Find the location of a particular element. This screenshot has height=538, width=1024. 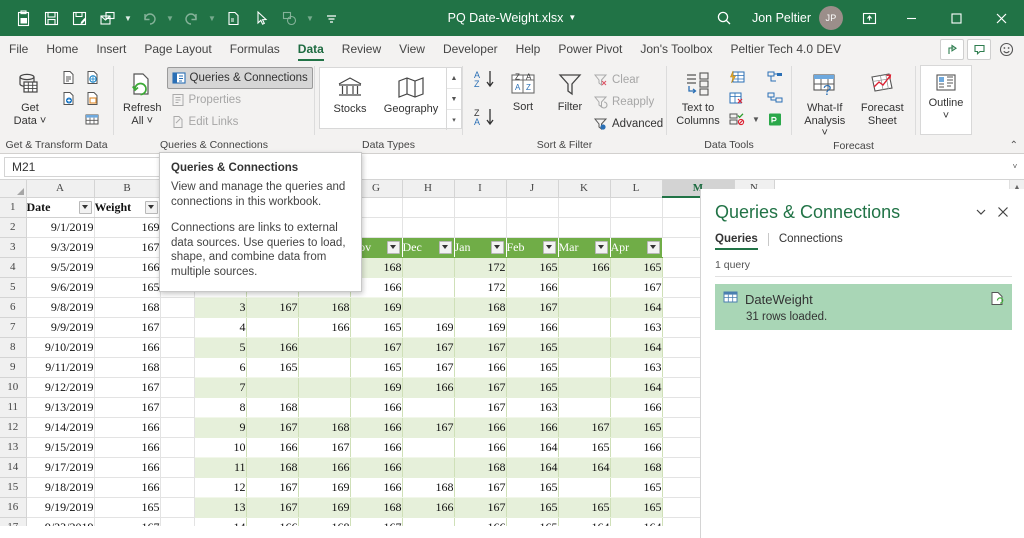

cell-K1 is located at coordinates (584, 207).